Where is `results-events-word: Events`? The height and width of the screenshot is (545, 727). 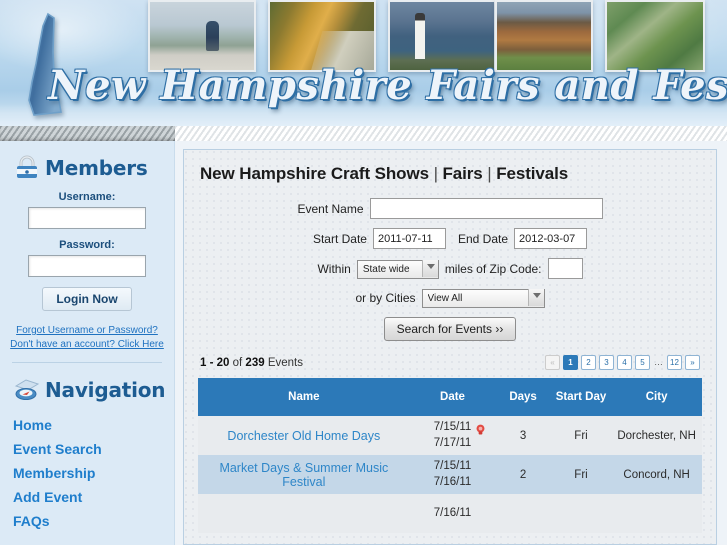 results-events-word: Events is located at coordinates (285, 362).